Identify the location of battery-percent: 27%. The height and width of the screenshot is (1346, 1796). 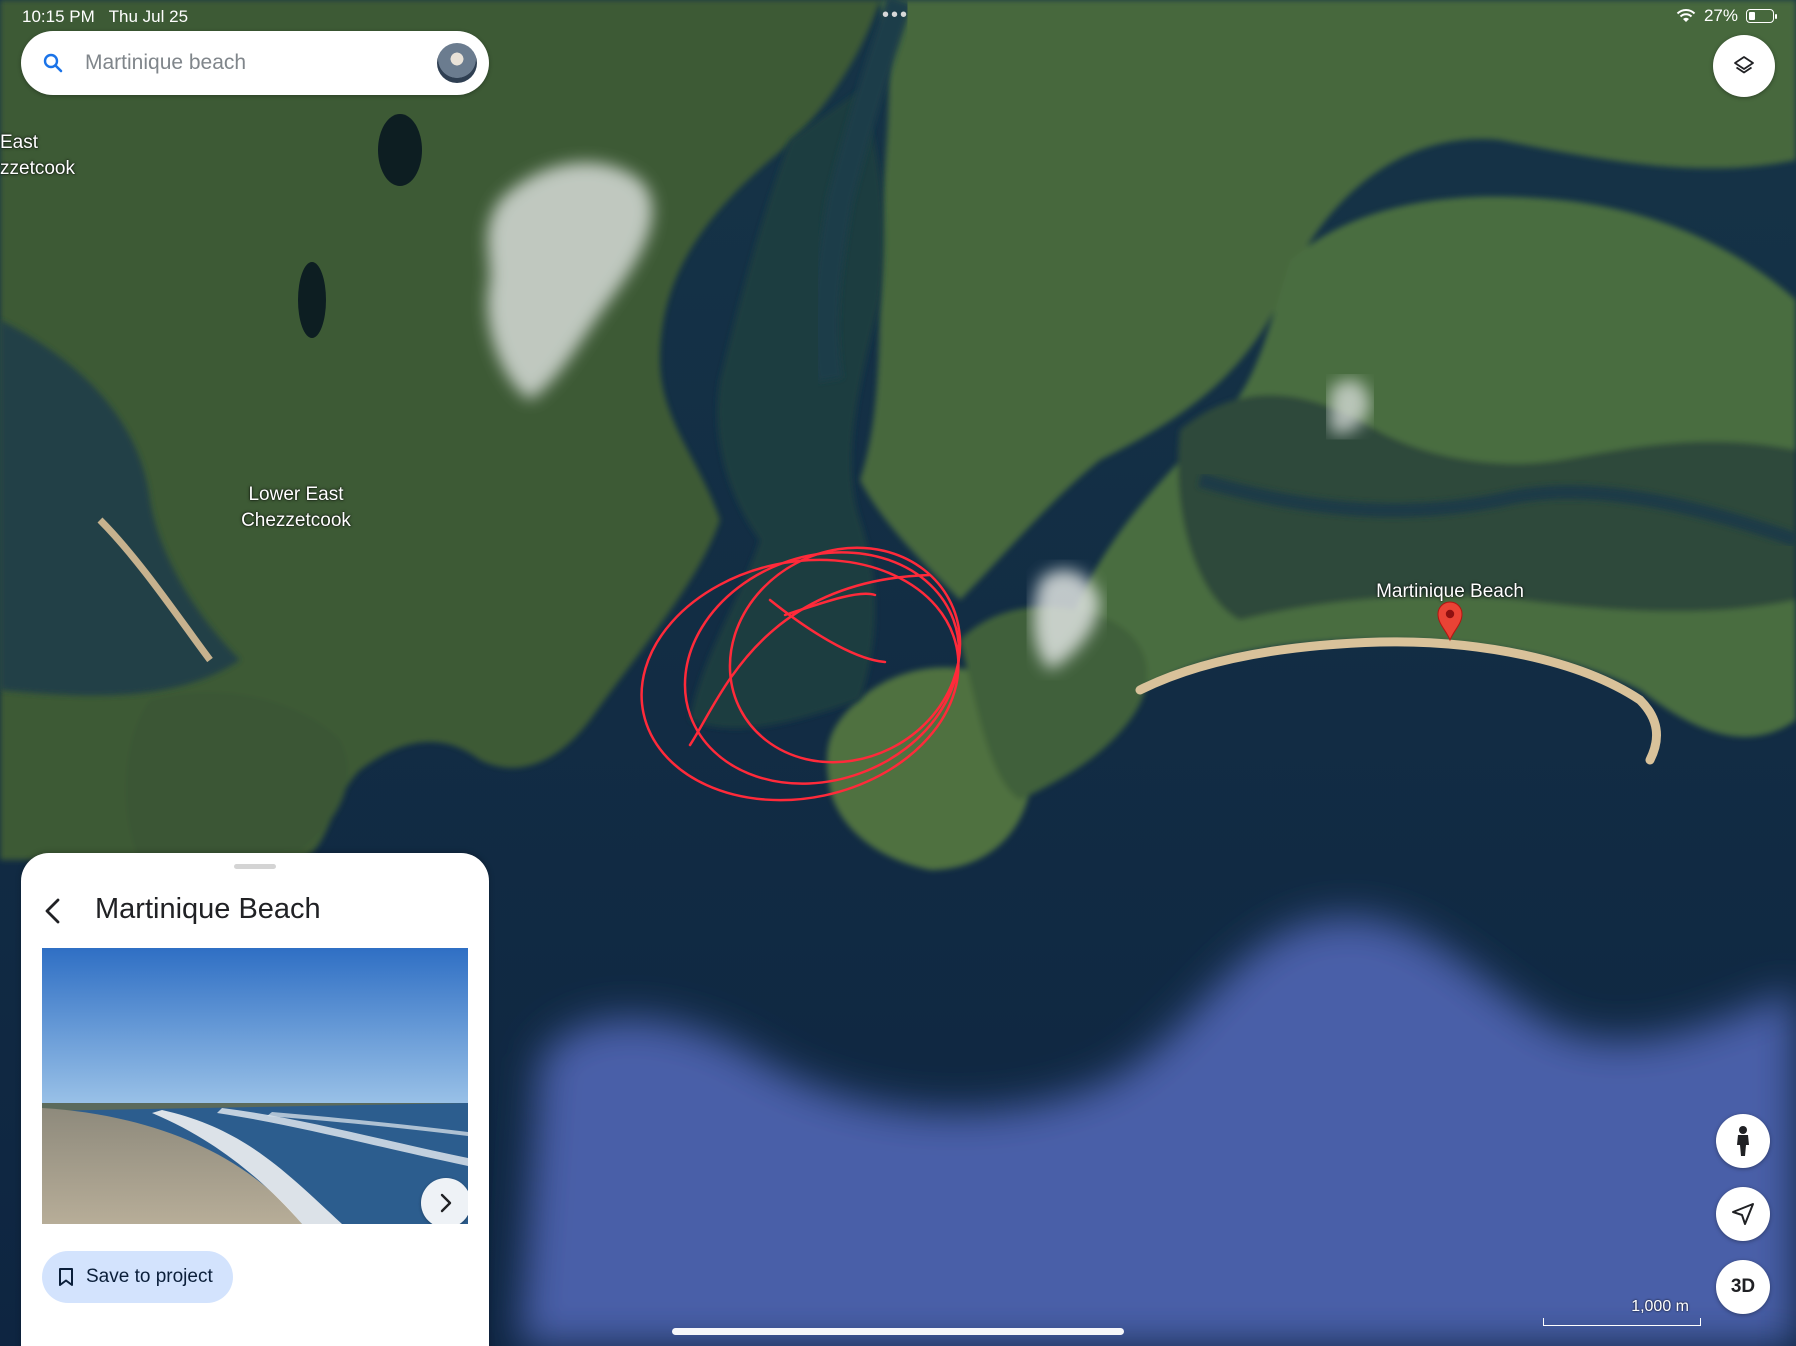
(1720, 15).